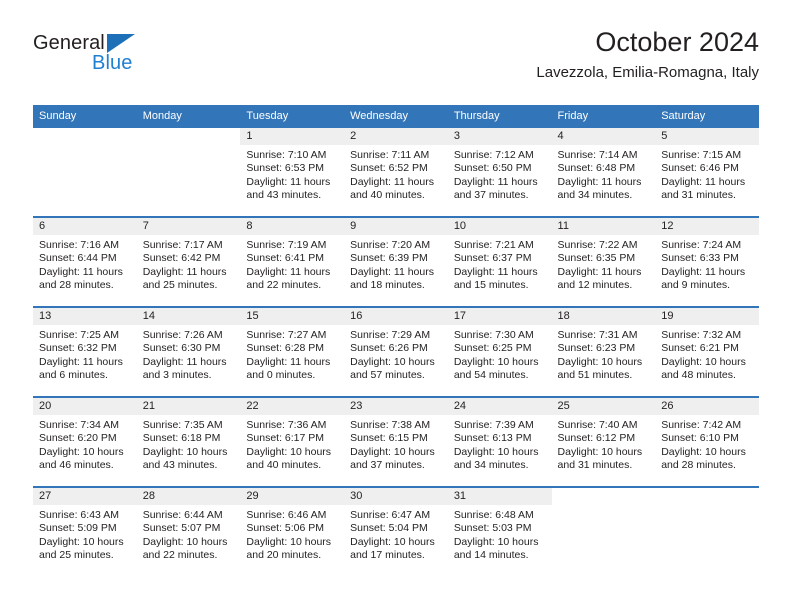 The image size is (792, 612). Describe the element at coordinates (707, 316) in the screenshot. I see `day-number: 19` at that location.